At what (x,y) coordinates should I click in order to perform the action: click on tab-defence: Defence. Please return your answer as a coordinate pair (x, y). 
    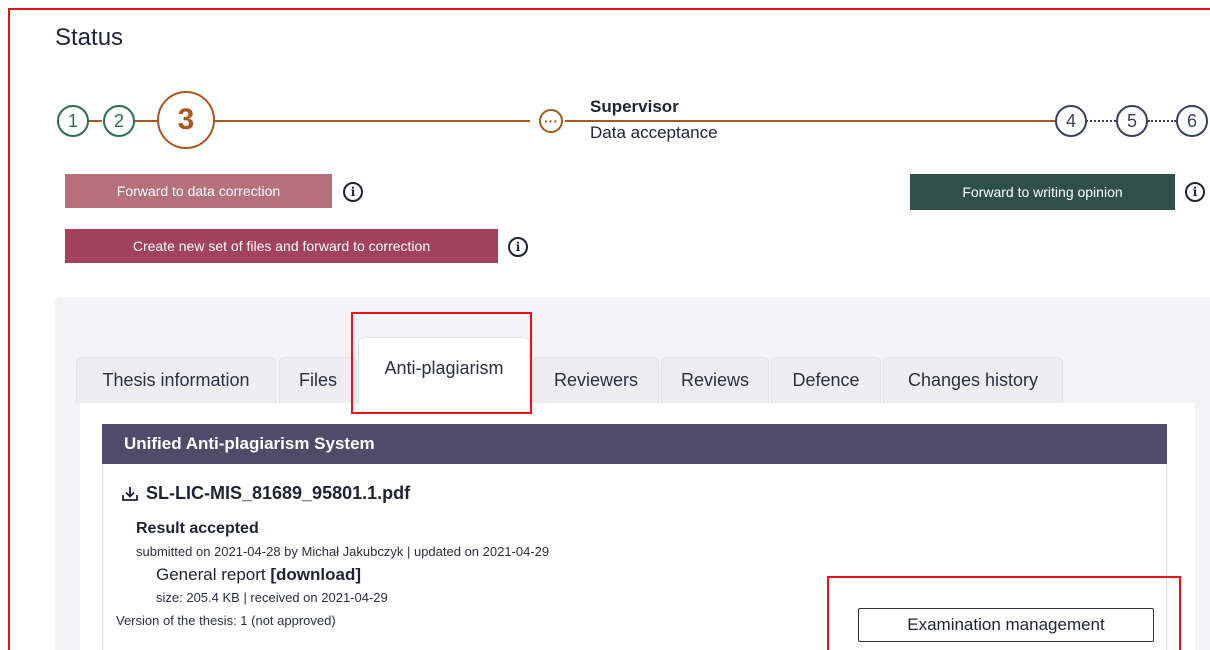
    Looking at the image, I should click on (826, 380).